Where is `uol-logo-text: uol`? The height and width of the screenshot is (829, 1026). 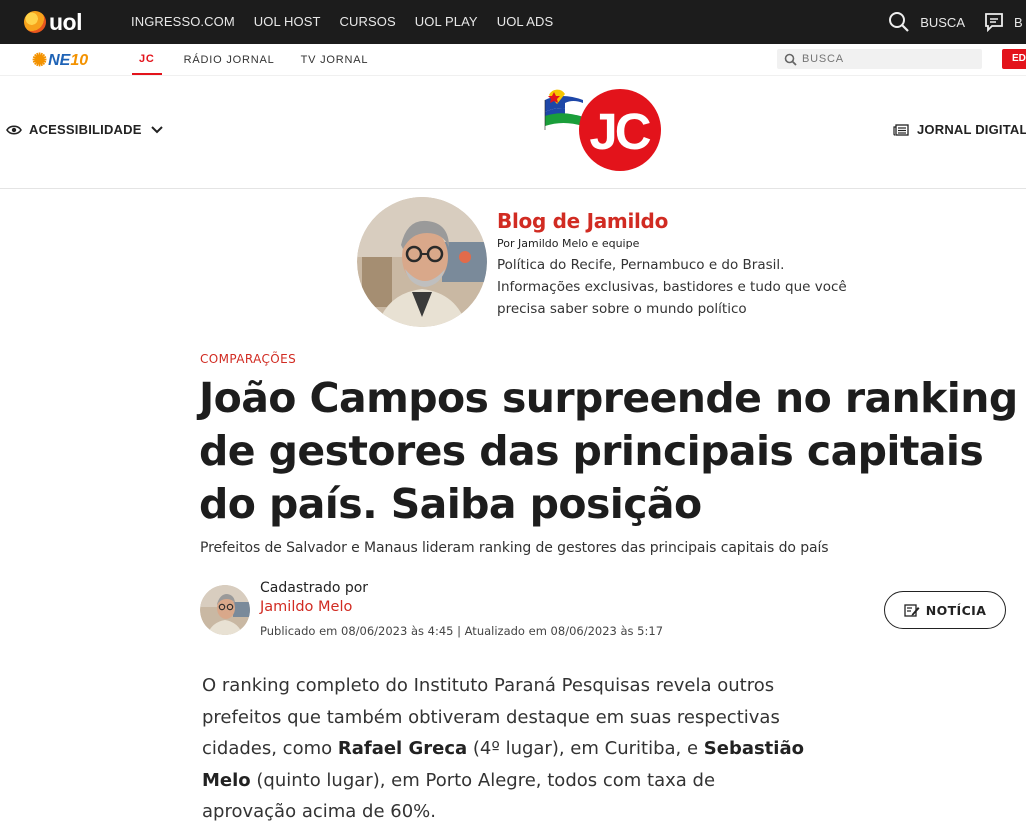 uol-logo-text: uol is located at coordinates (66, 21).